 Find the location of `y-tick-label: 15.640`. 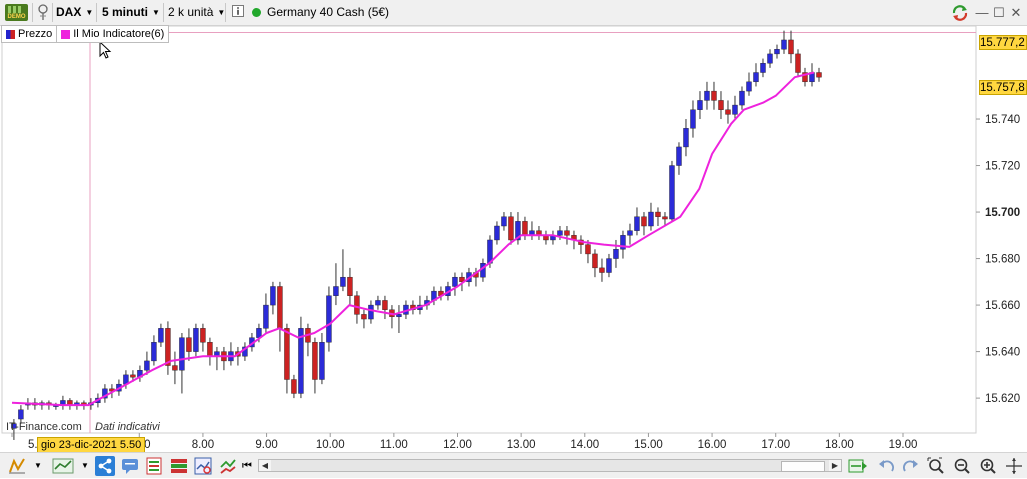

y-tick-label: 15.640 is located at coordinates (1002, 353).